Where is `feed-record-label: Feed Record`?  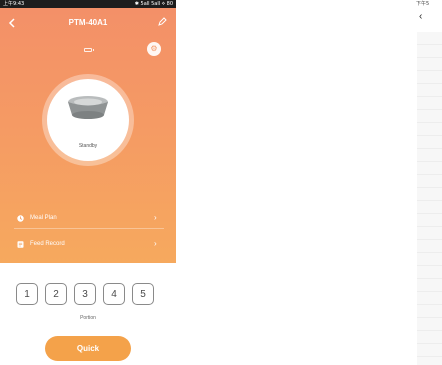
feed-record-label: Feed Record is located at coordinates (47, 244).